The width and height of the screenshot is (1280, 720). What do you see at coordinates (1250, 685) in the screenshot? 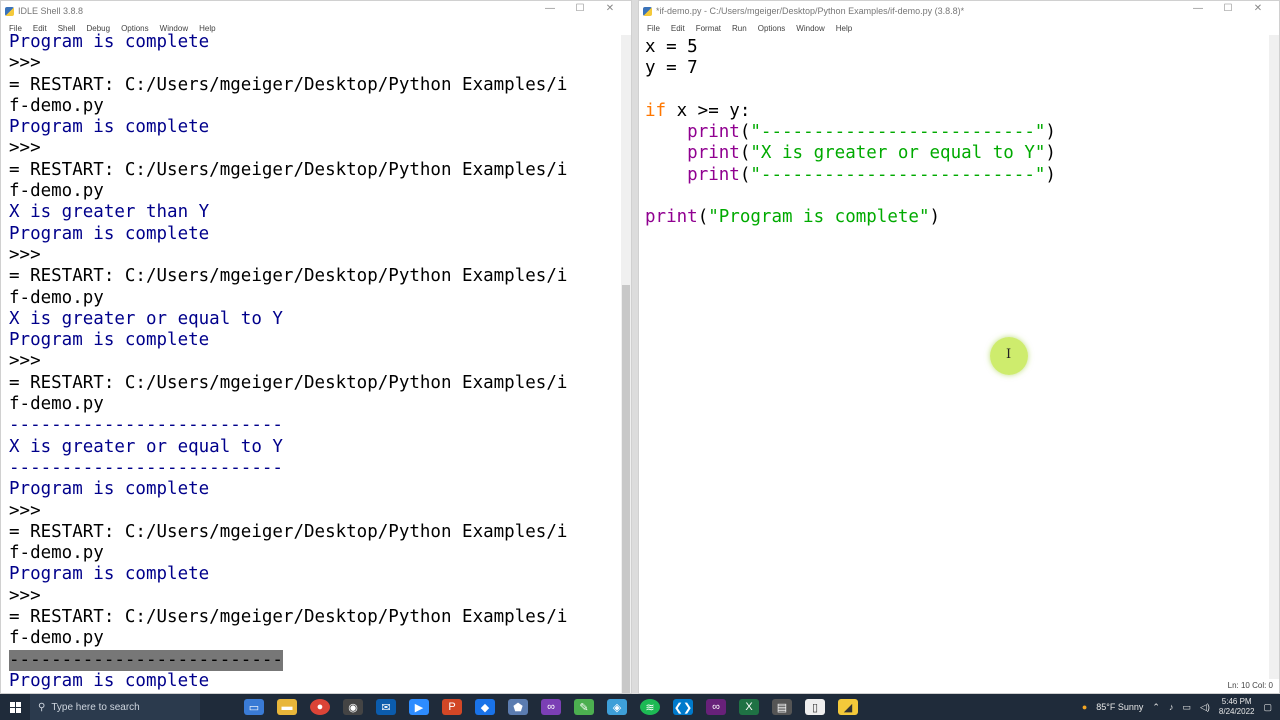
I see `editor-statusbar: Ln: 10 Col: 0` at bounding box center [1250, 685].